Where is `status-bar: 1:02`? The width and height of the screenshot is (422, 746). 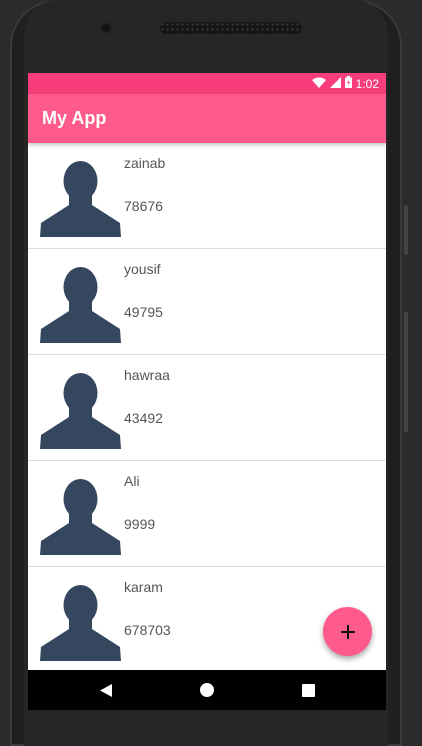
status-bar: 1:02 is located at coordinates (207, 83).